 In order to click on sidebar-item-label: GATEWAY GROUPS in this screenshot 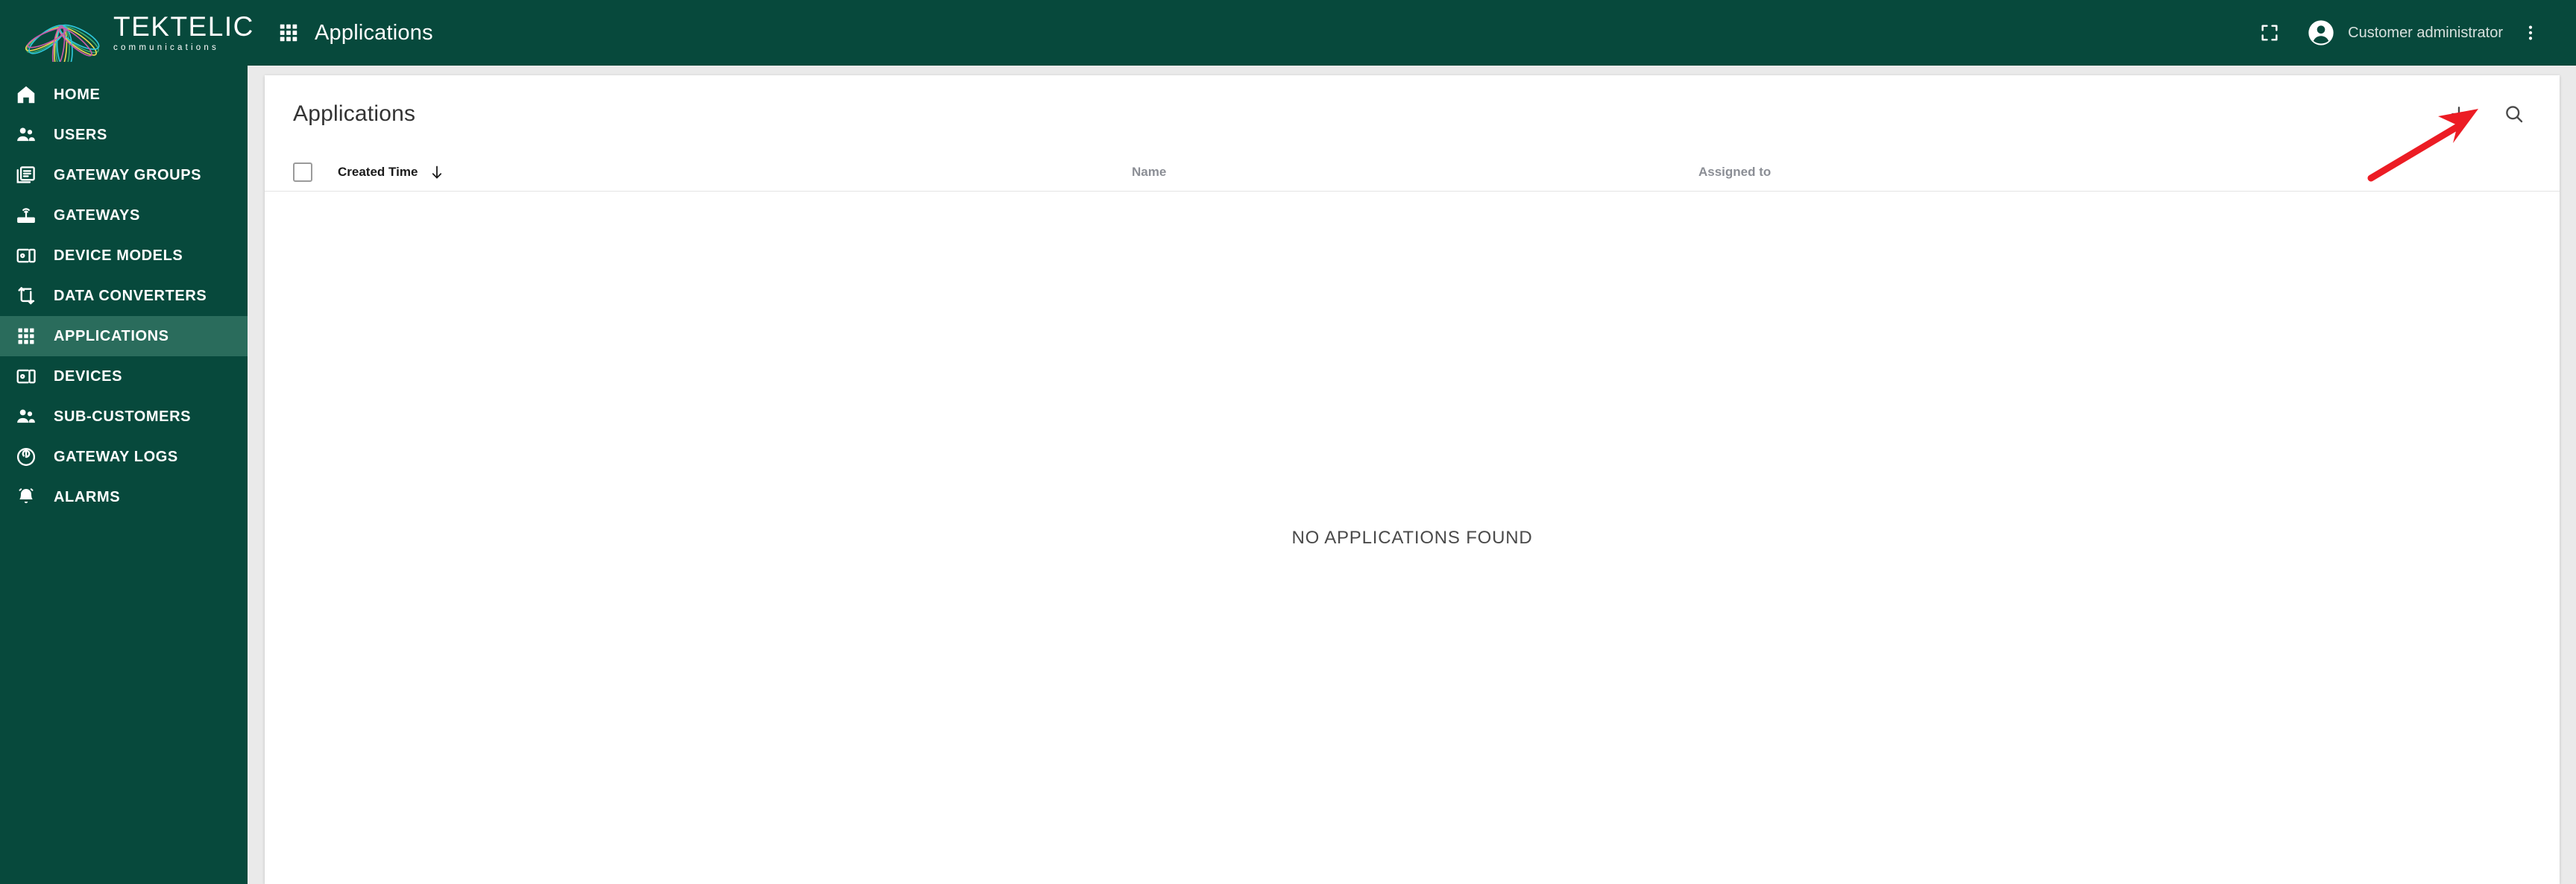, I will do `click(128, 174)`.